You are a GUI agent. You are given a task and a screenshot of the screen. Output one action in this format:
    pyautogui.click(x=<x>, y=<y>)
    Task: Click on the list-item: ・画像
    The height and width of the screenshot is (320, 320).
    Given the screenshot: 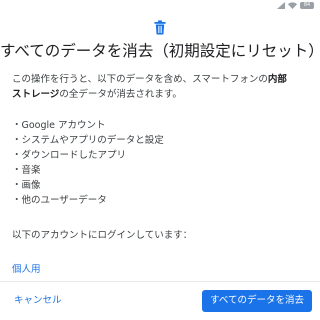 What is the action you would take?
    pyautogui.click(x=26, y=185)
    